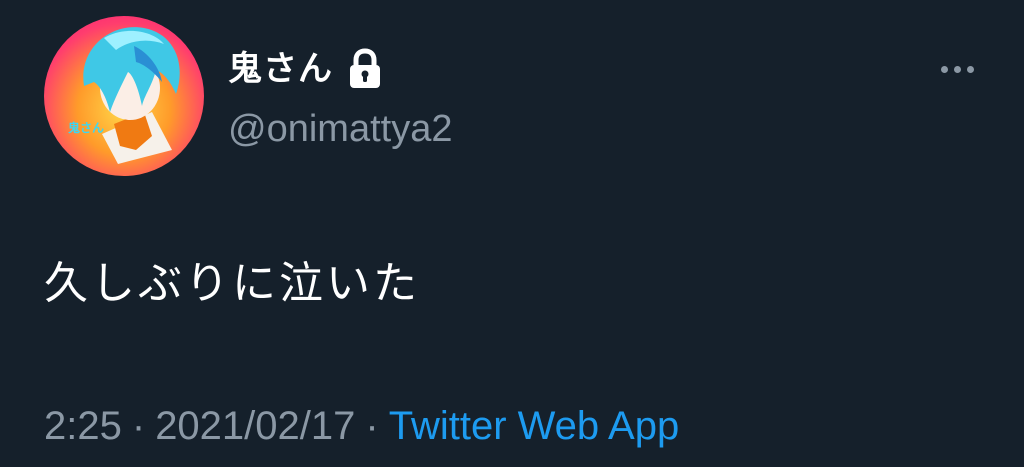  I want to click on tweet-metadata: 2:25 · 2021/02/17 · Twitter Web App, so click(361, 426).